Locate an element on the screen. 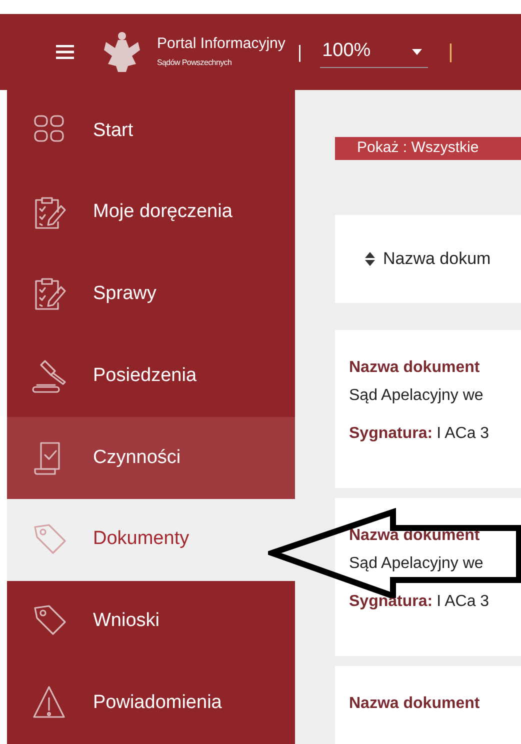  sidebar-item: Start is located at coordinates (151, 131).